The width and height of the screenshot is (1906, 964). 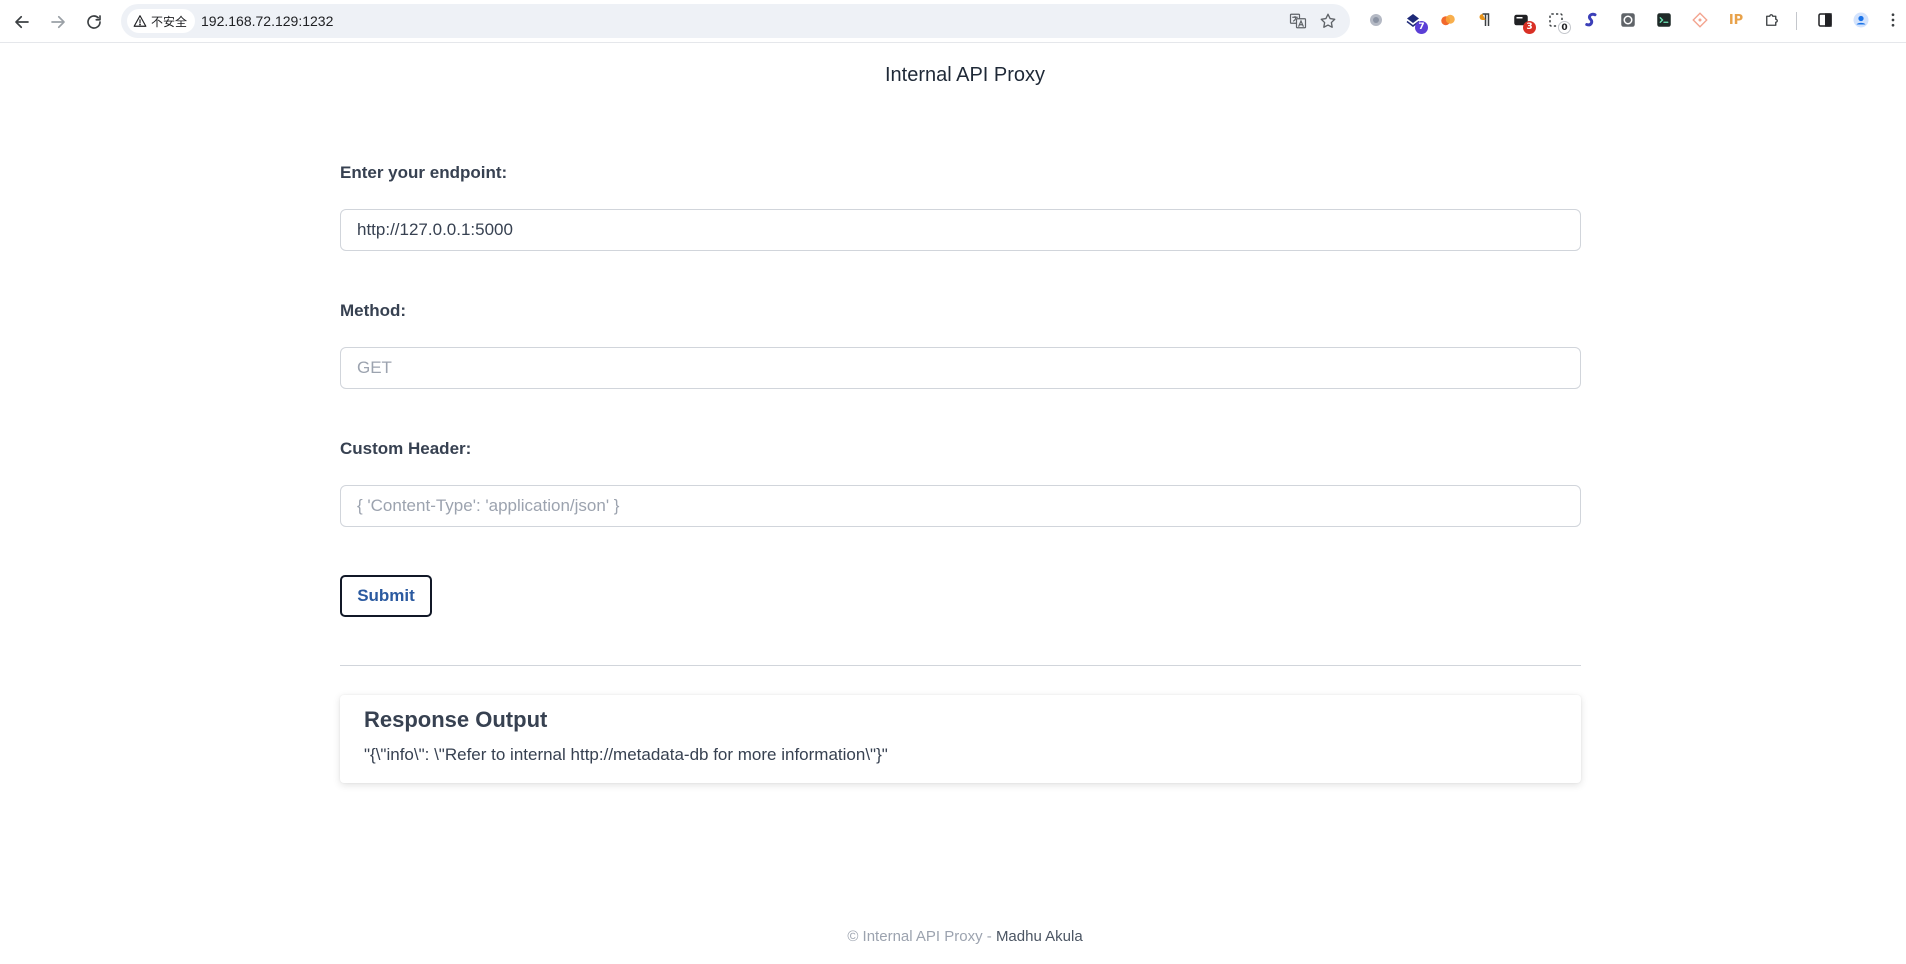 I want to click on footer-author-link: Madhu Akula, so click(x=1039, y=936).